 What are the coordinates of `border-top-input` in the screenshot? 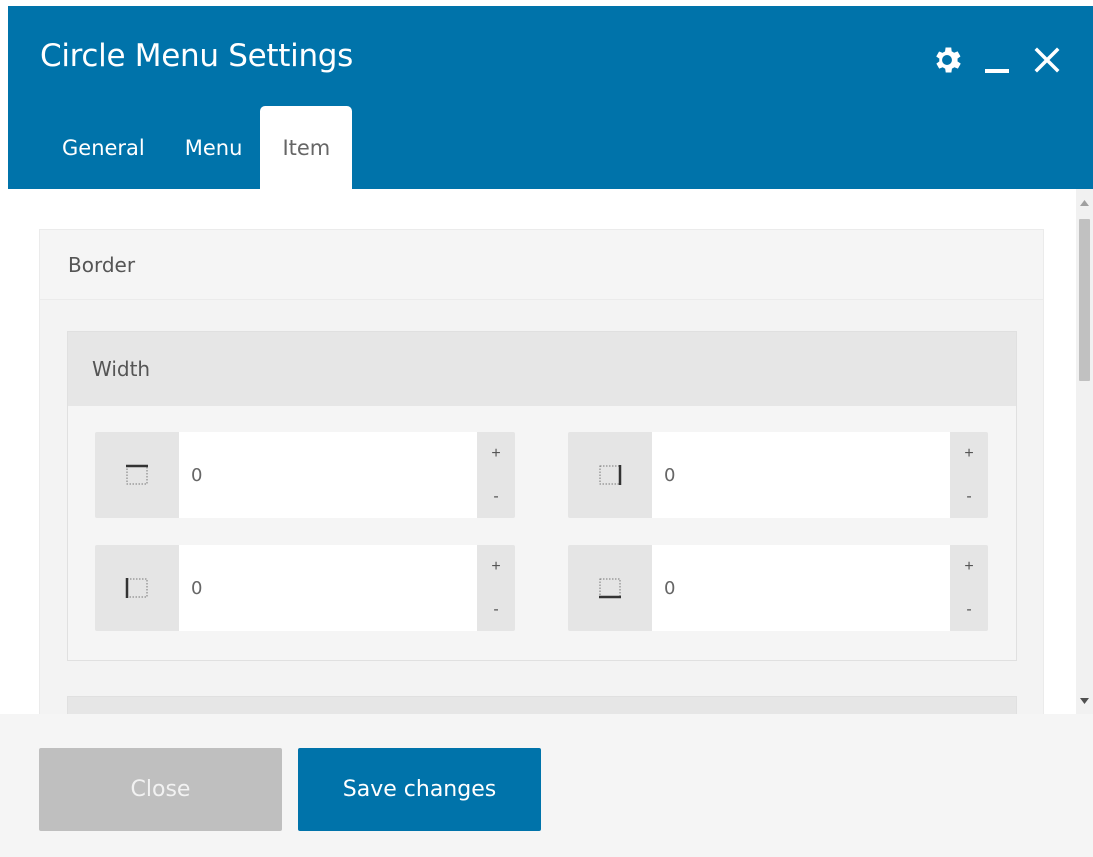 It's located at (328, 475).